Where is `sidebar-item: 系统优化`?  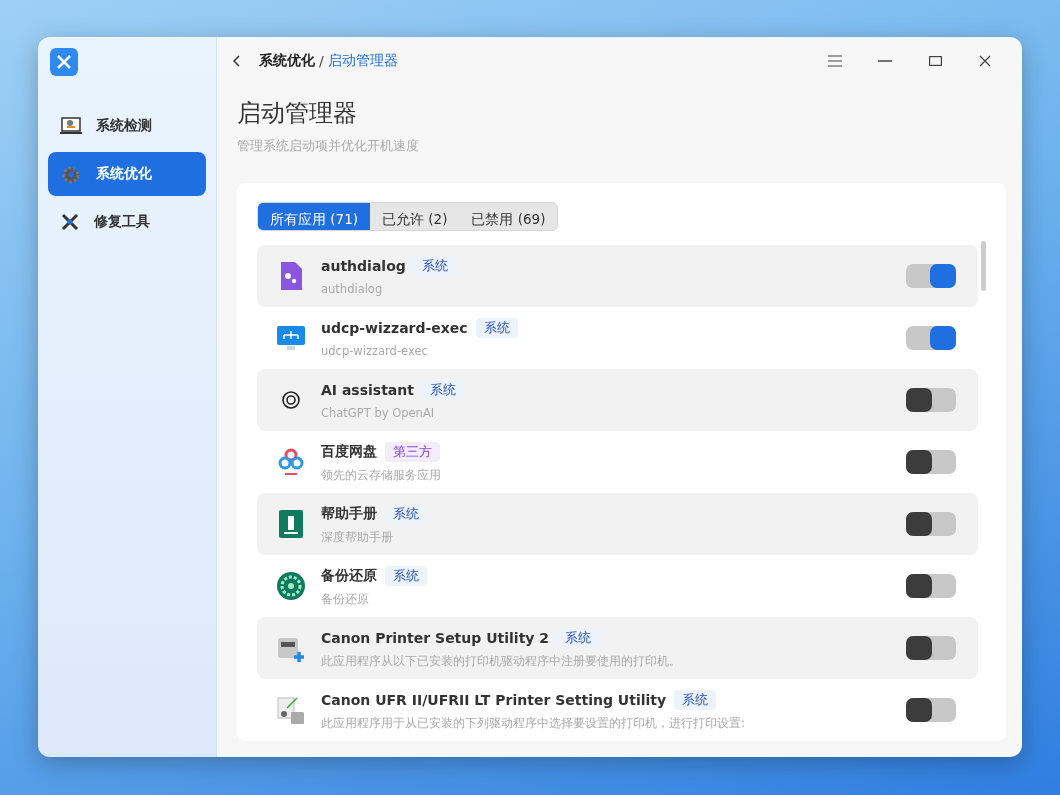
sidebar-item: 系统优化 is located at coordinates (127, 174).